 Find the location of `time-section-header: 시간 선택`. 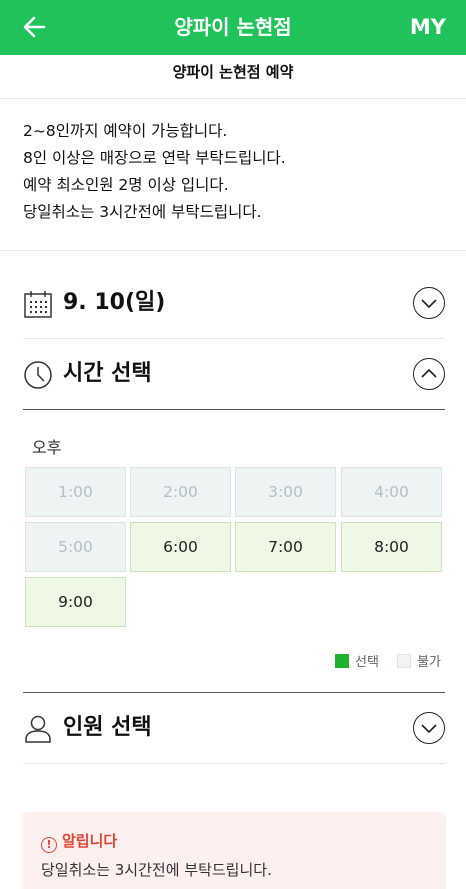

time-section-header: 시간 선택 is located at coordinates (234, 374).